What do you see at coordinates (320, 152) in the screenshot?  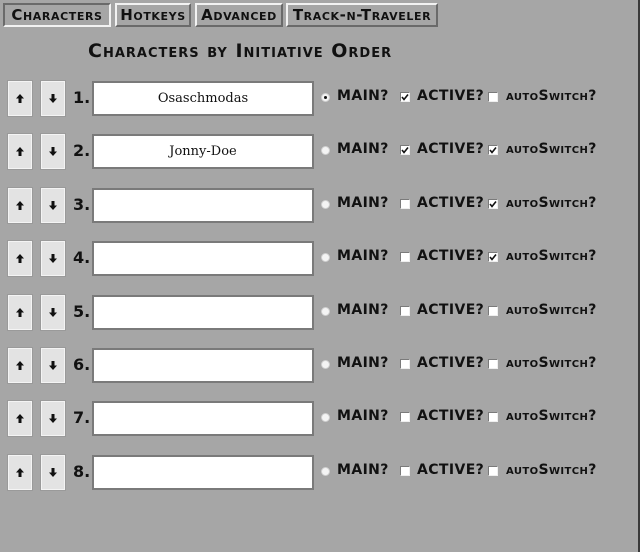 I see `character-row: 2. MAIN? ACTIVE? autoSwitch?` at bounding box center [320, 152].